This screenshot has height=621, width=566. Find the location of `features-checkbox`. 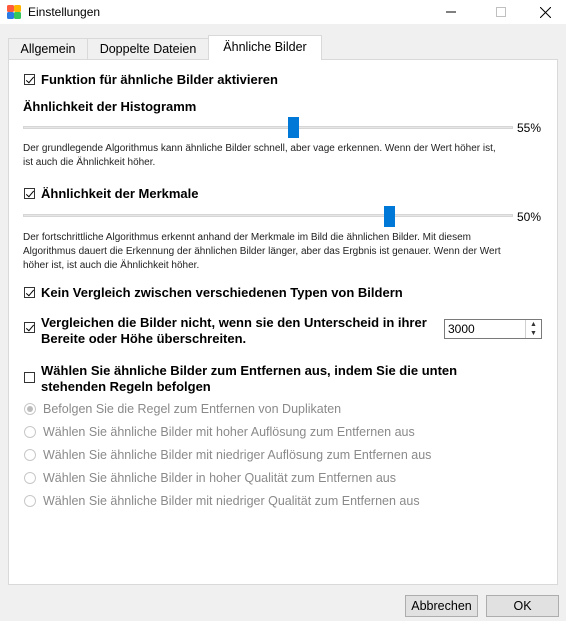

features-checkbox is located at coordinates (29, 193).